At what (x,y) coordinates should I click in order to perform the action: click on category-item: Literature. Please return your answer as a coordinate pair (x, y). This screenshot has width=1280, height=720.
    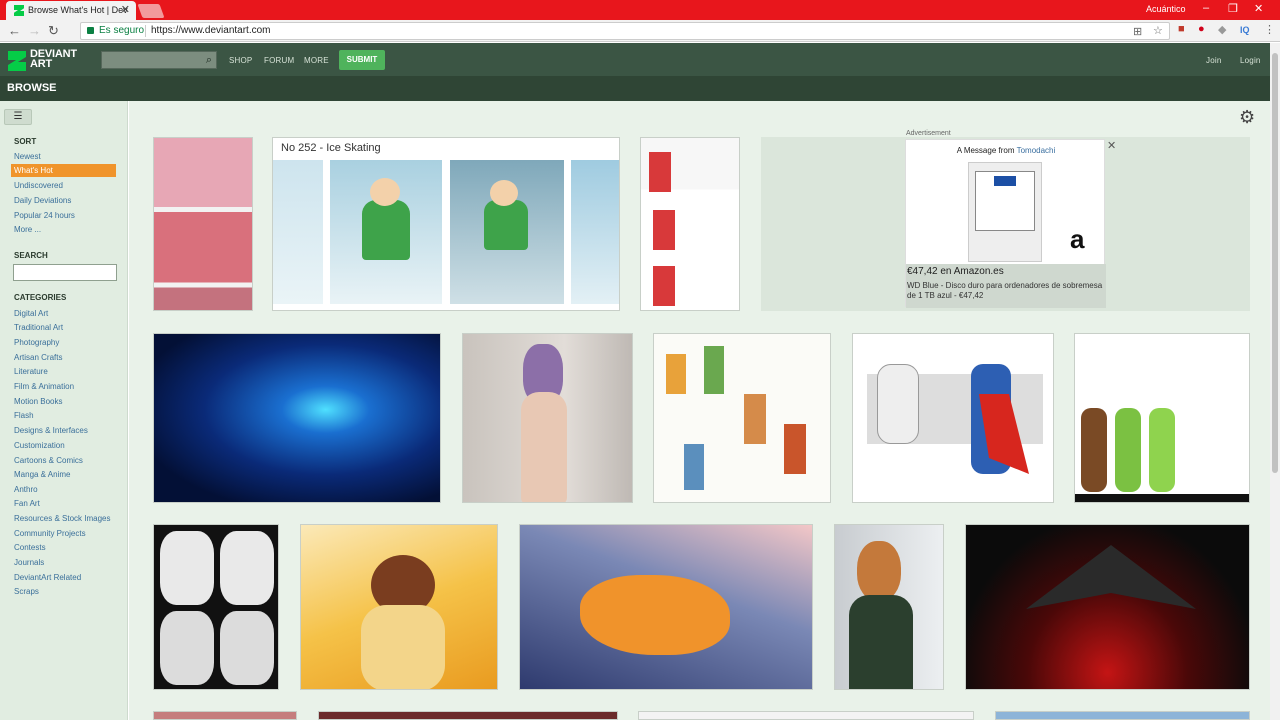
    Looking at the image, I should click on (31, 371).